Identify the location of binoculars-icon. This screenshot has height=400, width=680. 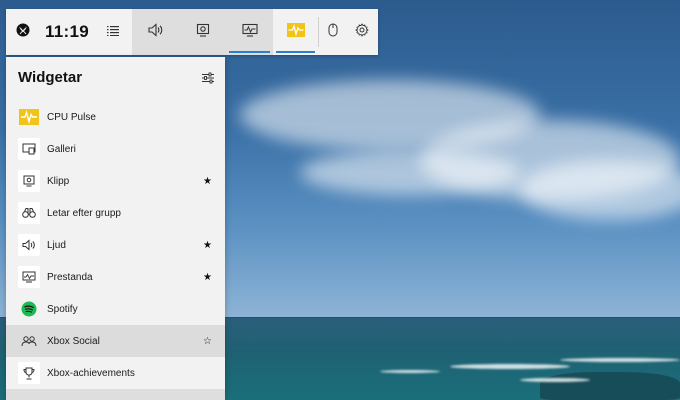
(29, 213).